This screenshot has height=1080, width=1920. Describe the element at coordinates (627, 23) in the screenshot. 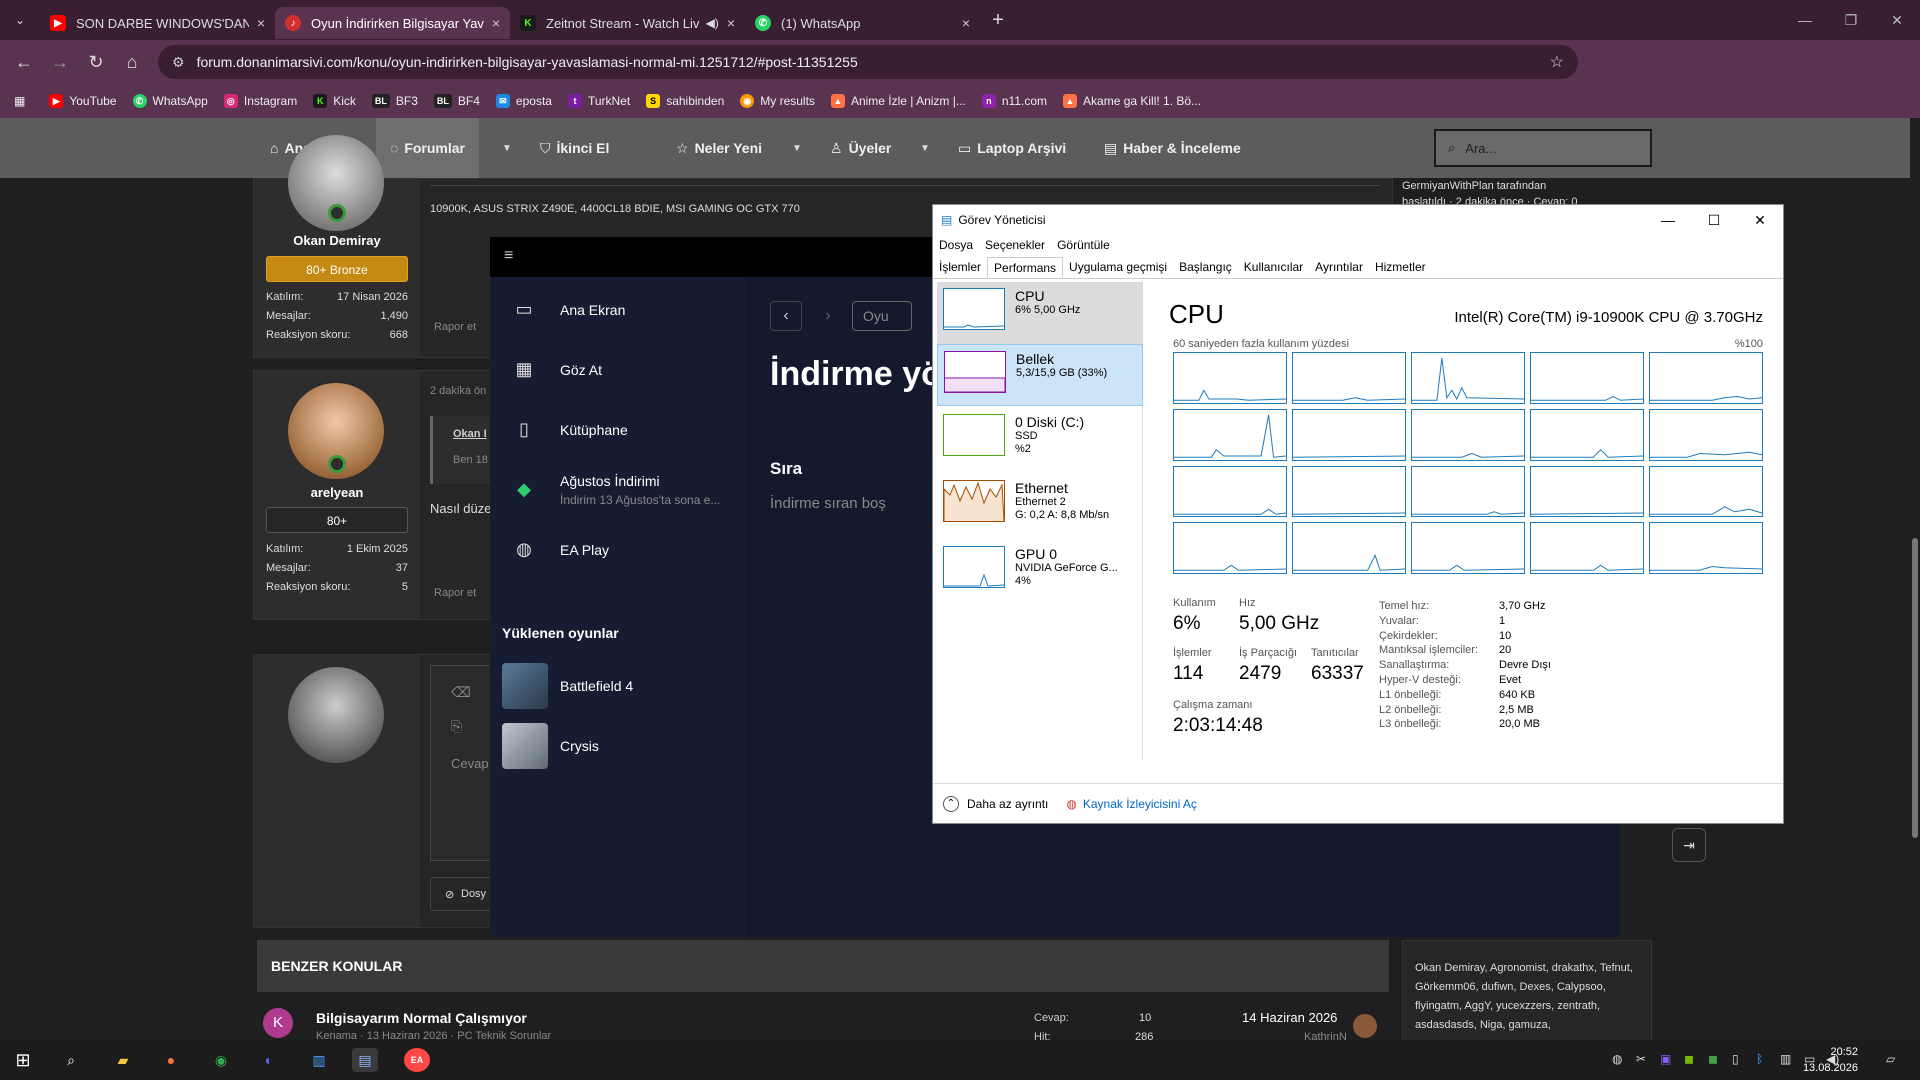

I see `browser-tab: K Zeitnot Stream - Watch Liv ◀) ×` at that location.